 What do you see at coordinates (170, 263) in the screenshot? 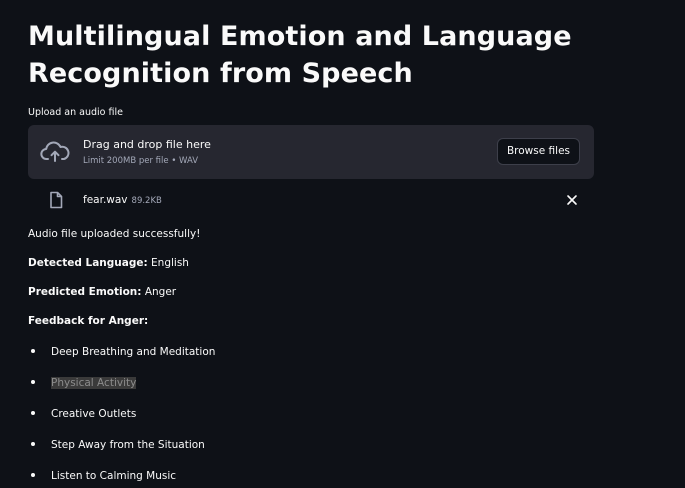
I see `detected-language-value: English` at bounding box center [170, 263].